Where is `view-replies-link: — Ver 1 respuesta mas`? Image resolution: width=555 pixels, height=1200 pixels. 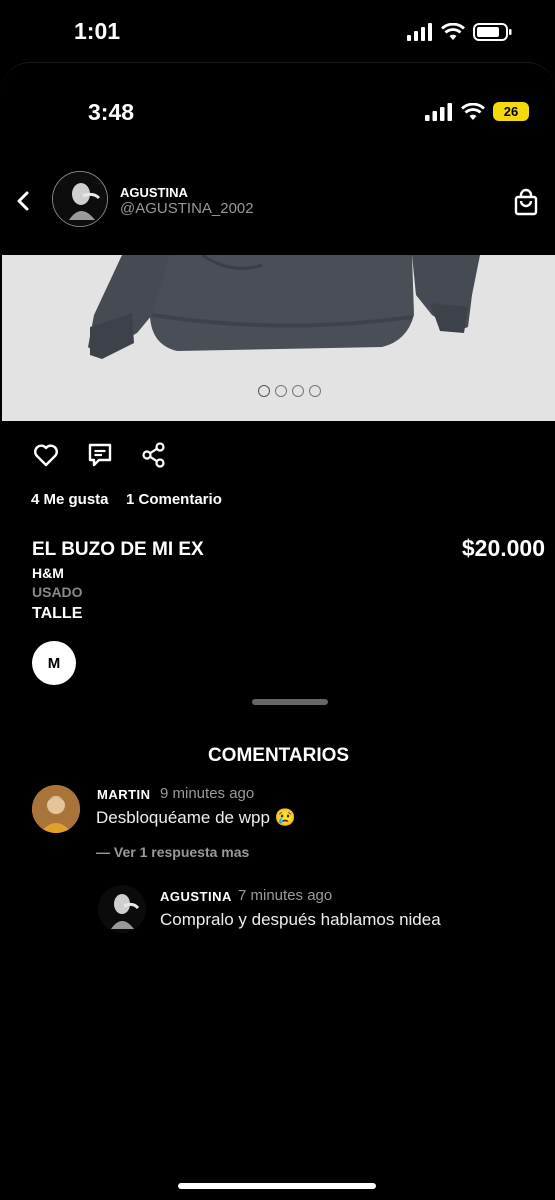
view-replies-link: — Ver 1 respuesta mas is located at coordinates (172, 852).